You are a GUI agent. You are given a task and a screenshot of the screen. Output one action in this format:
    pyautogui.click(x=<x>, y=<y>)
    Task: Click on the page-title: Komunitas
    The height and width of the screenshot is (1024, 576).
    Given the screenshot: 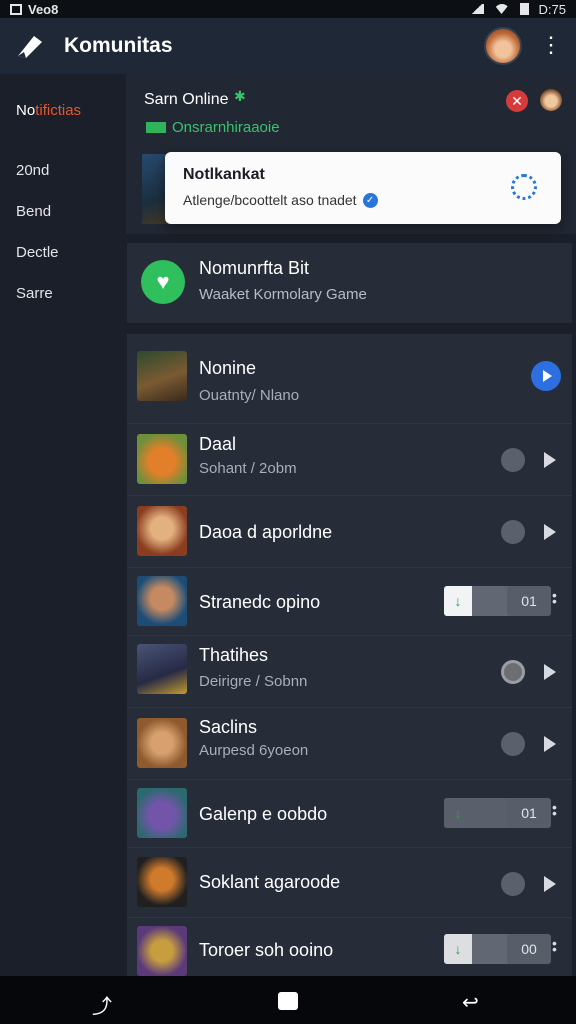 What is the action you would take?
    pyautogui.click(x=118, y=45)
    